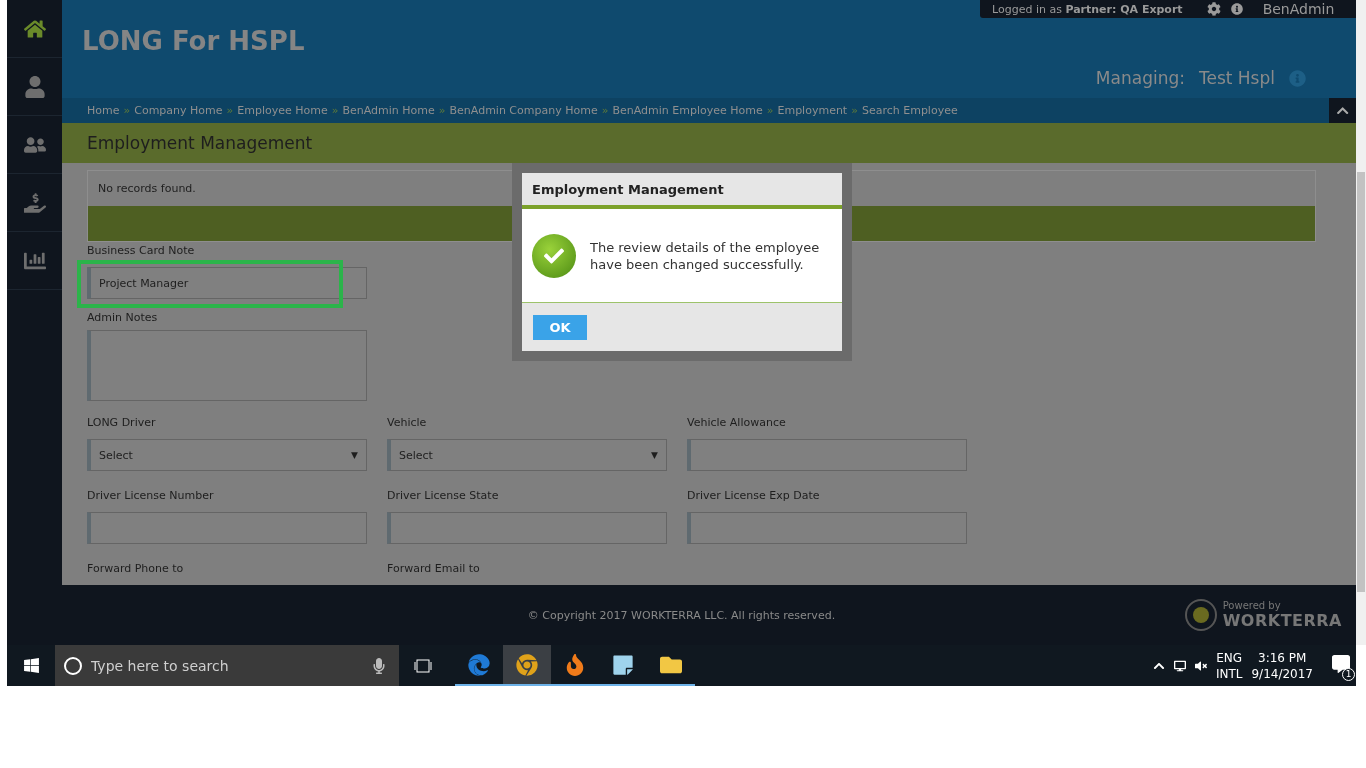 The width and height of the screenshot is (1366, 768). Describe the element at coordinates (31, 665) in the screenshot. I see `windows-logo-icon` at that location.